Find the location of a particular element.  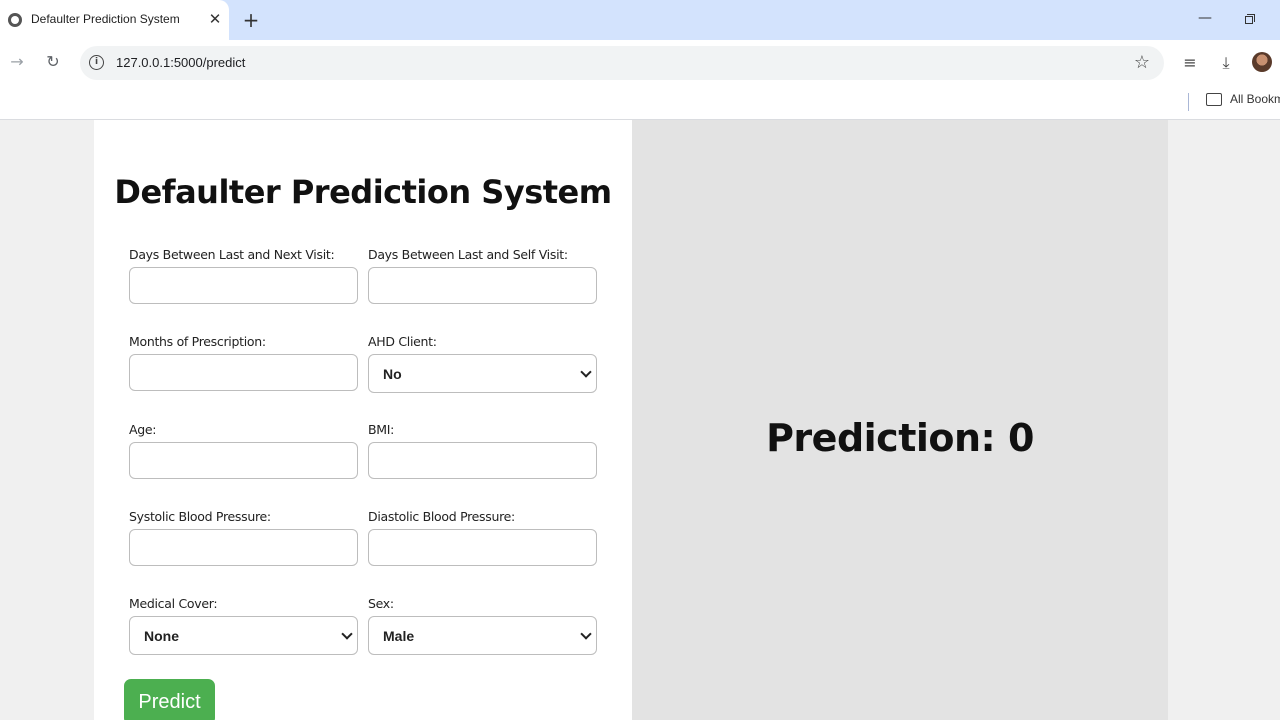

all-bookmarks-link: All Bookm is located at coordinates (1255, 99).